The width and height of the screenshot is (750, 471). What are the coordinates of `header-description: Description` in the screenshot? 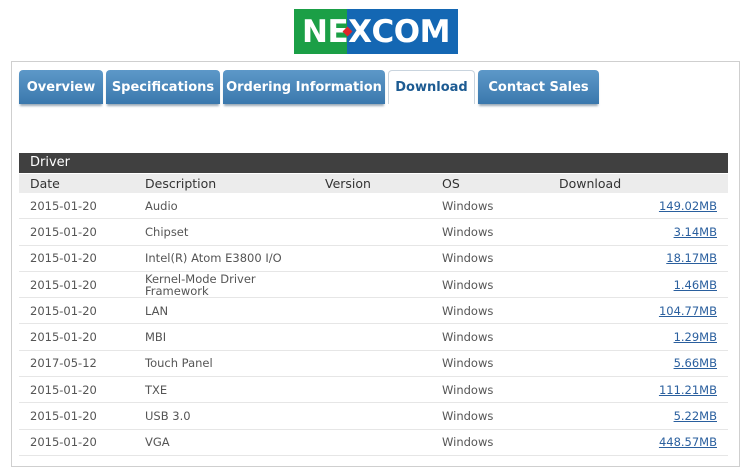 It's located at (181, 183).